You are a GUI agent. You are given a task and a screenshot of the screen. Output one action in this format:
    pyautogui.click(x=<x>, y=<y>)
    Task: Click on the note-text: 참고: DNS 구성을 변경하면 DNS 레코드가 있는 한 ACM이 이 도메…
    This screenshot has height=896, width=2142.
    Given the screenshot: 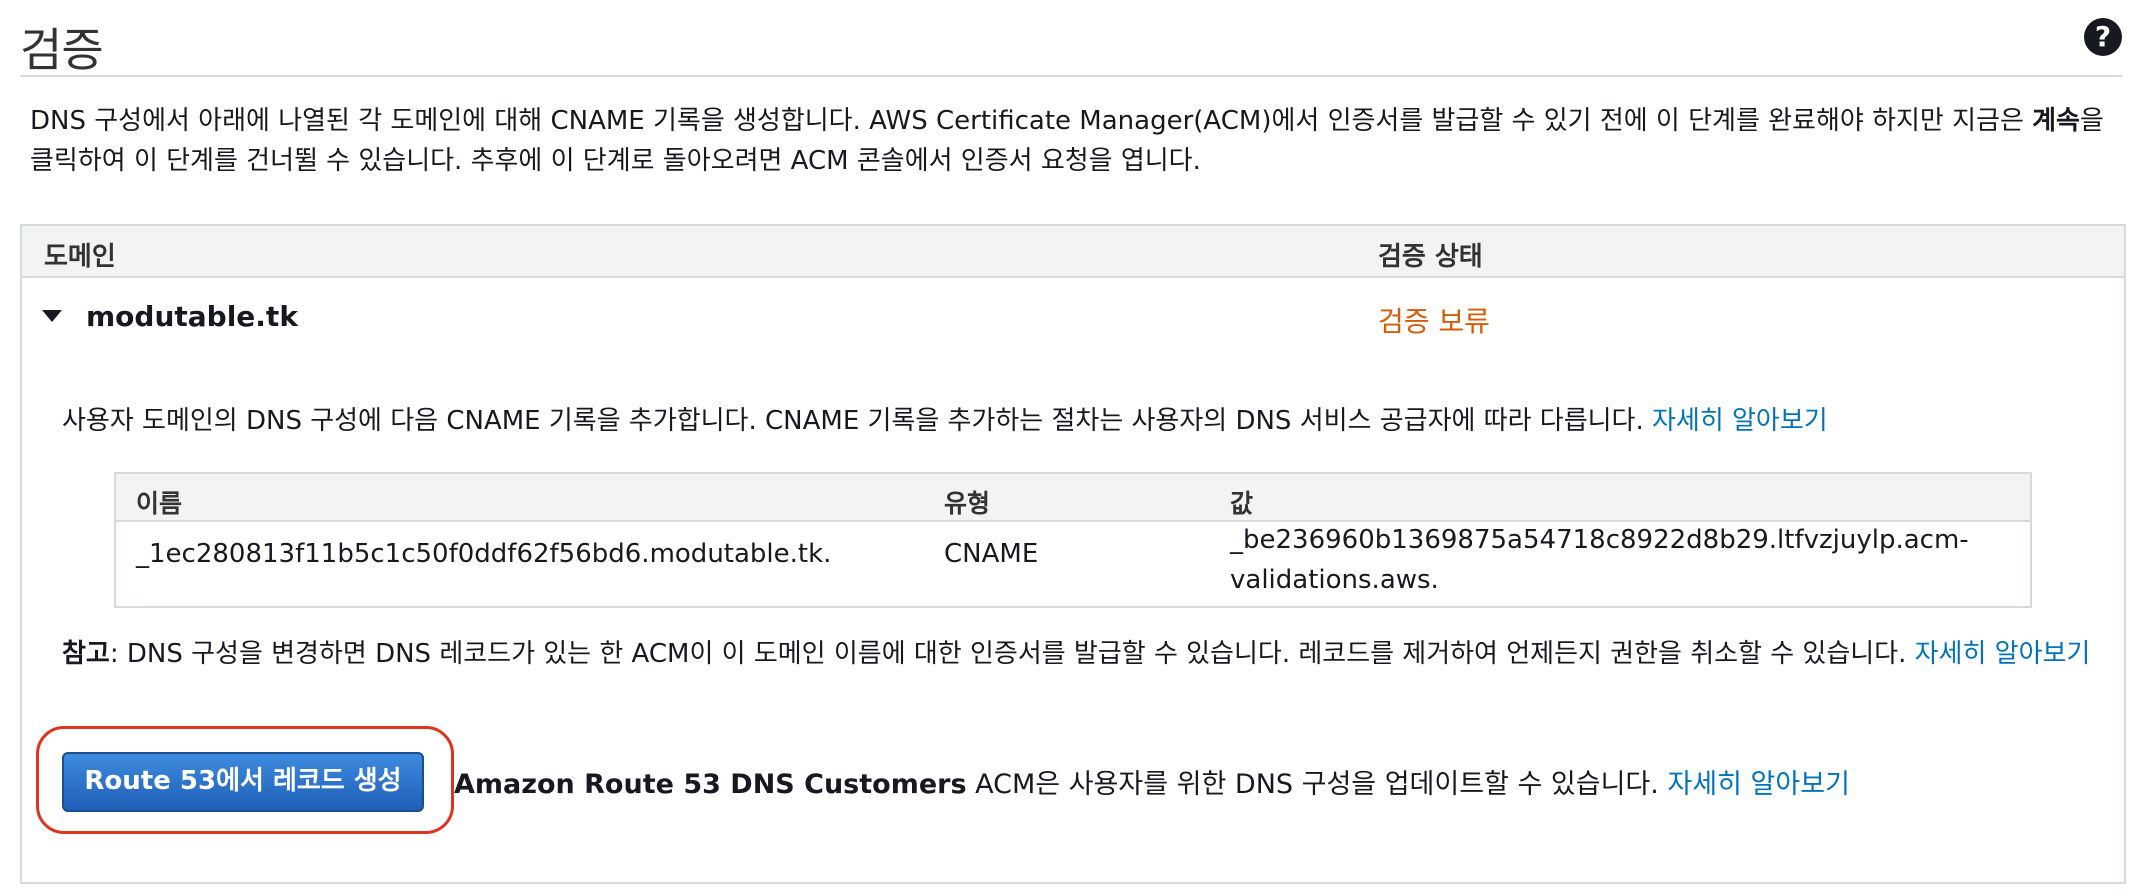 What is the action you would take?
    pyautogui.click(x=1082, y=654)
    